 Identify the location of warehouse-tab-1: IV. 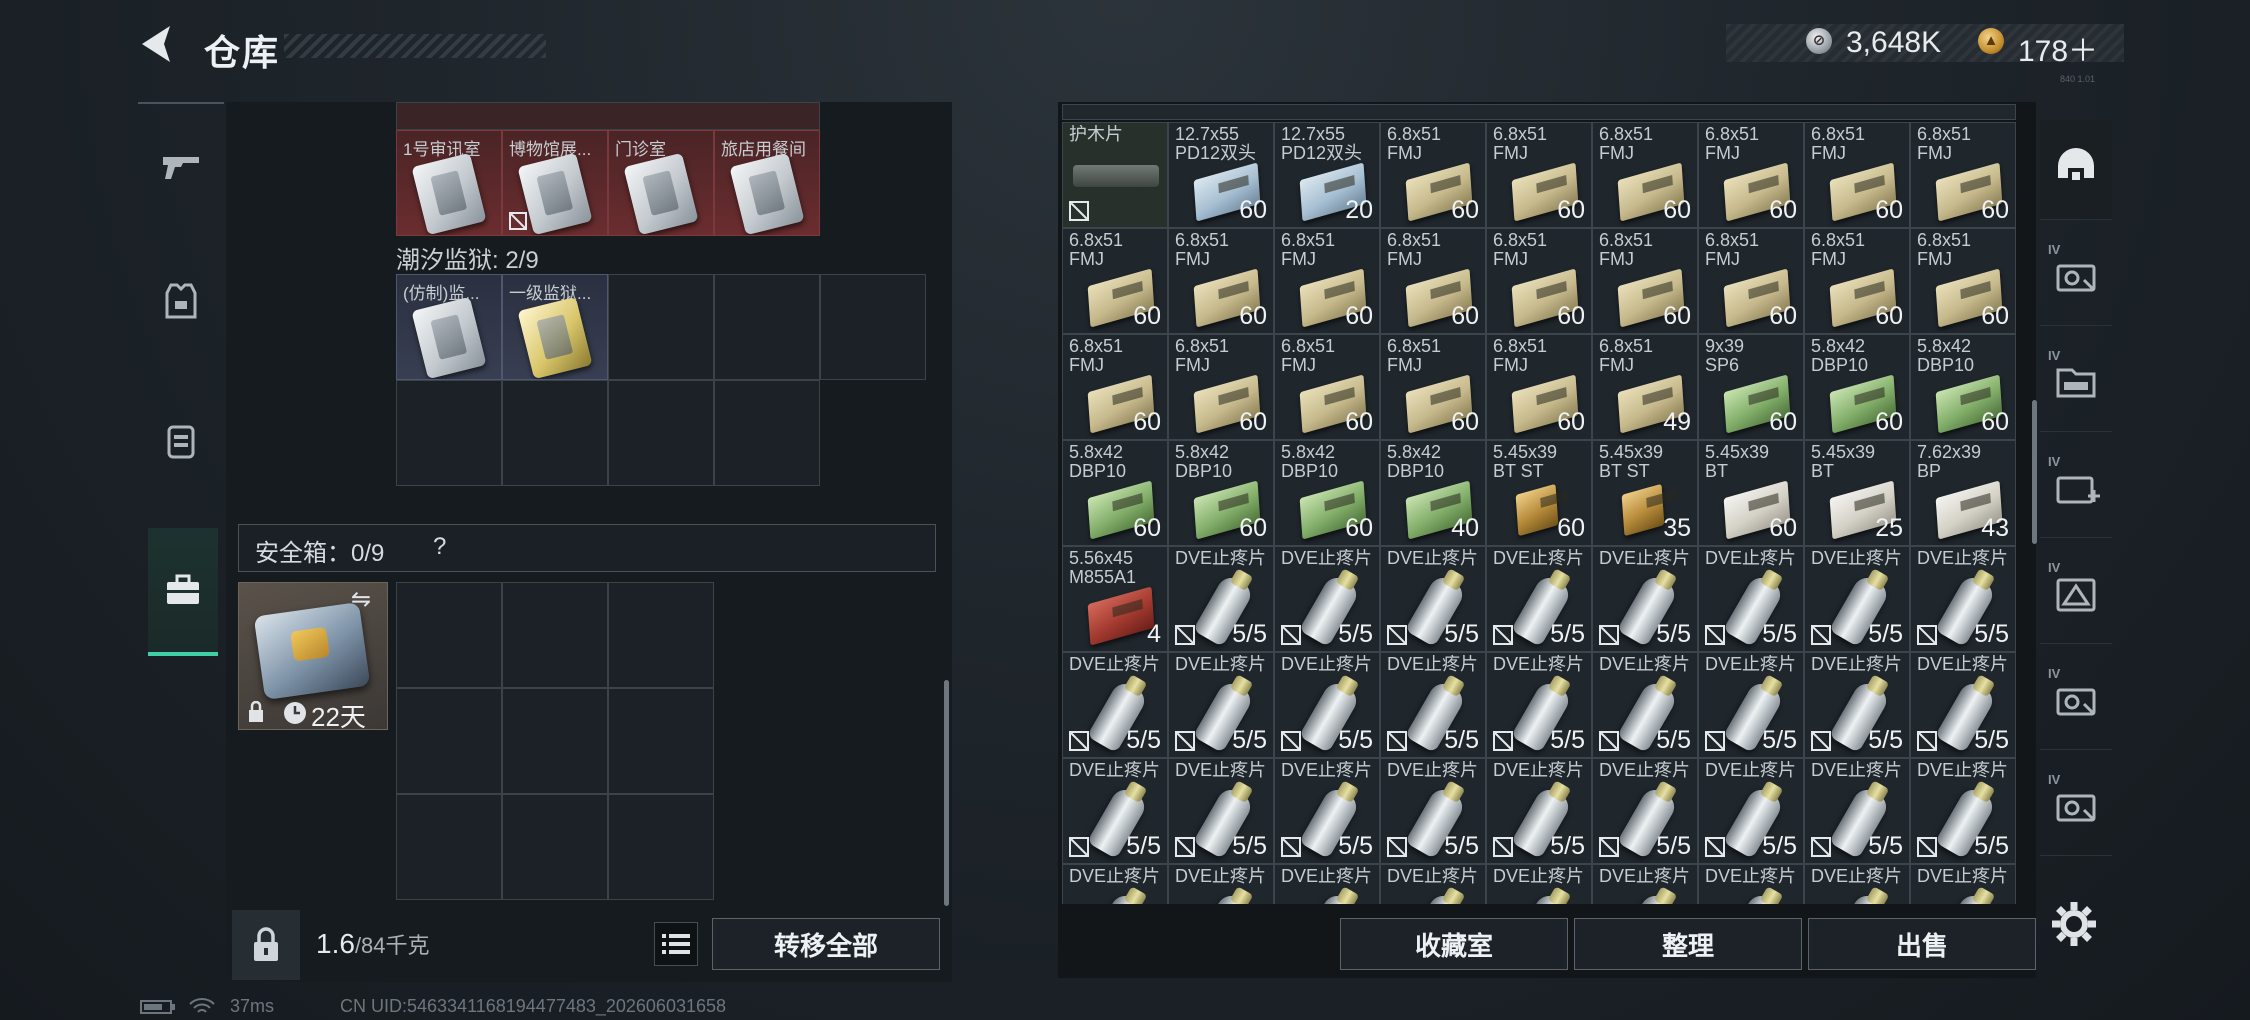
(2076, 276).